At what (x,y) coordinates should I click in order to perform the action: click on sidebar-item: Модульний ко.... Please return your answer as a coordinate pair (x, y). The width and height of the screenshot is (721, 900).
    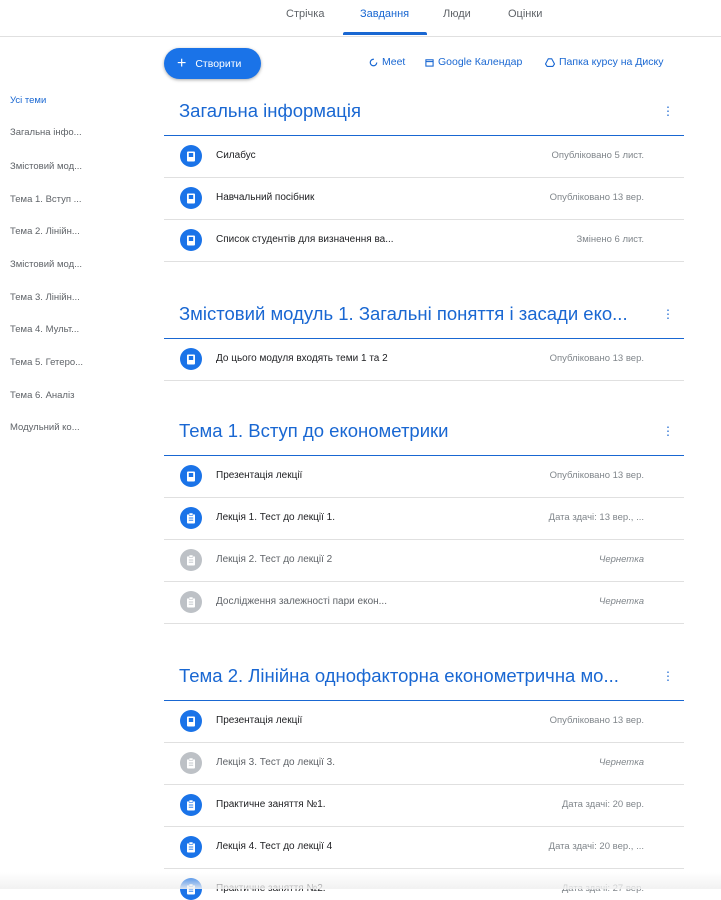
    Looking at the image, I should click on (45, 427).